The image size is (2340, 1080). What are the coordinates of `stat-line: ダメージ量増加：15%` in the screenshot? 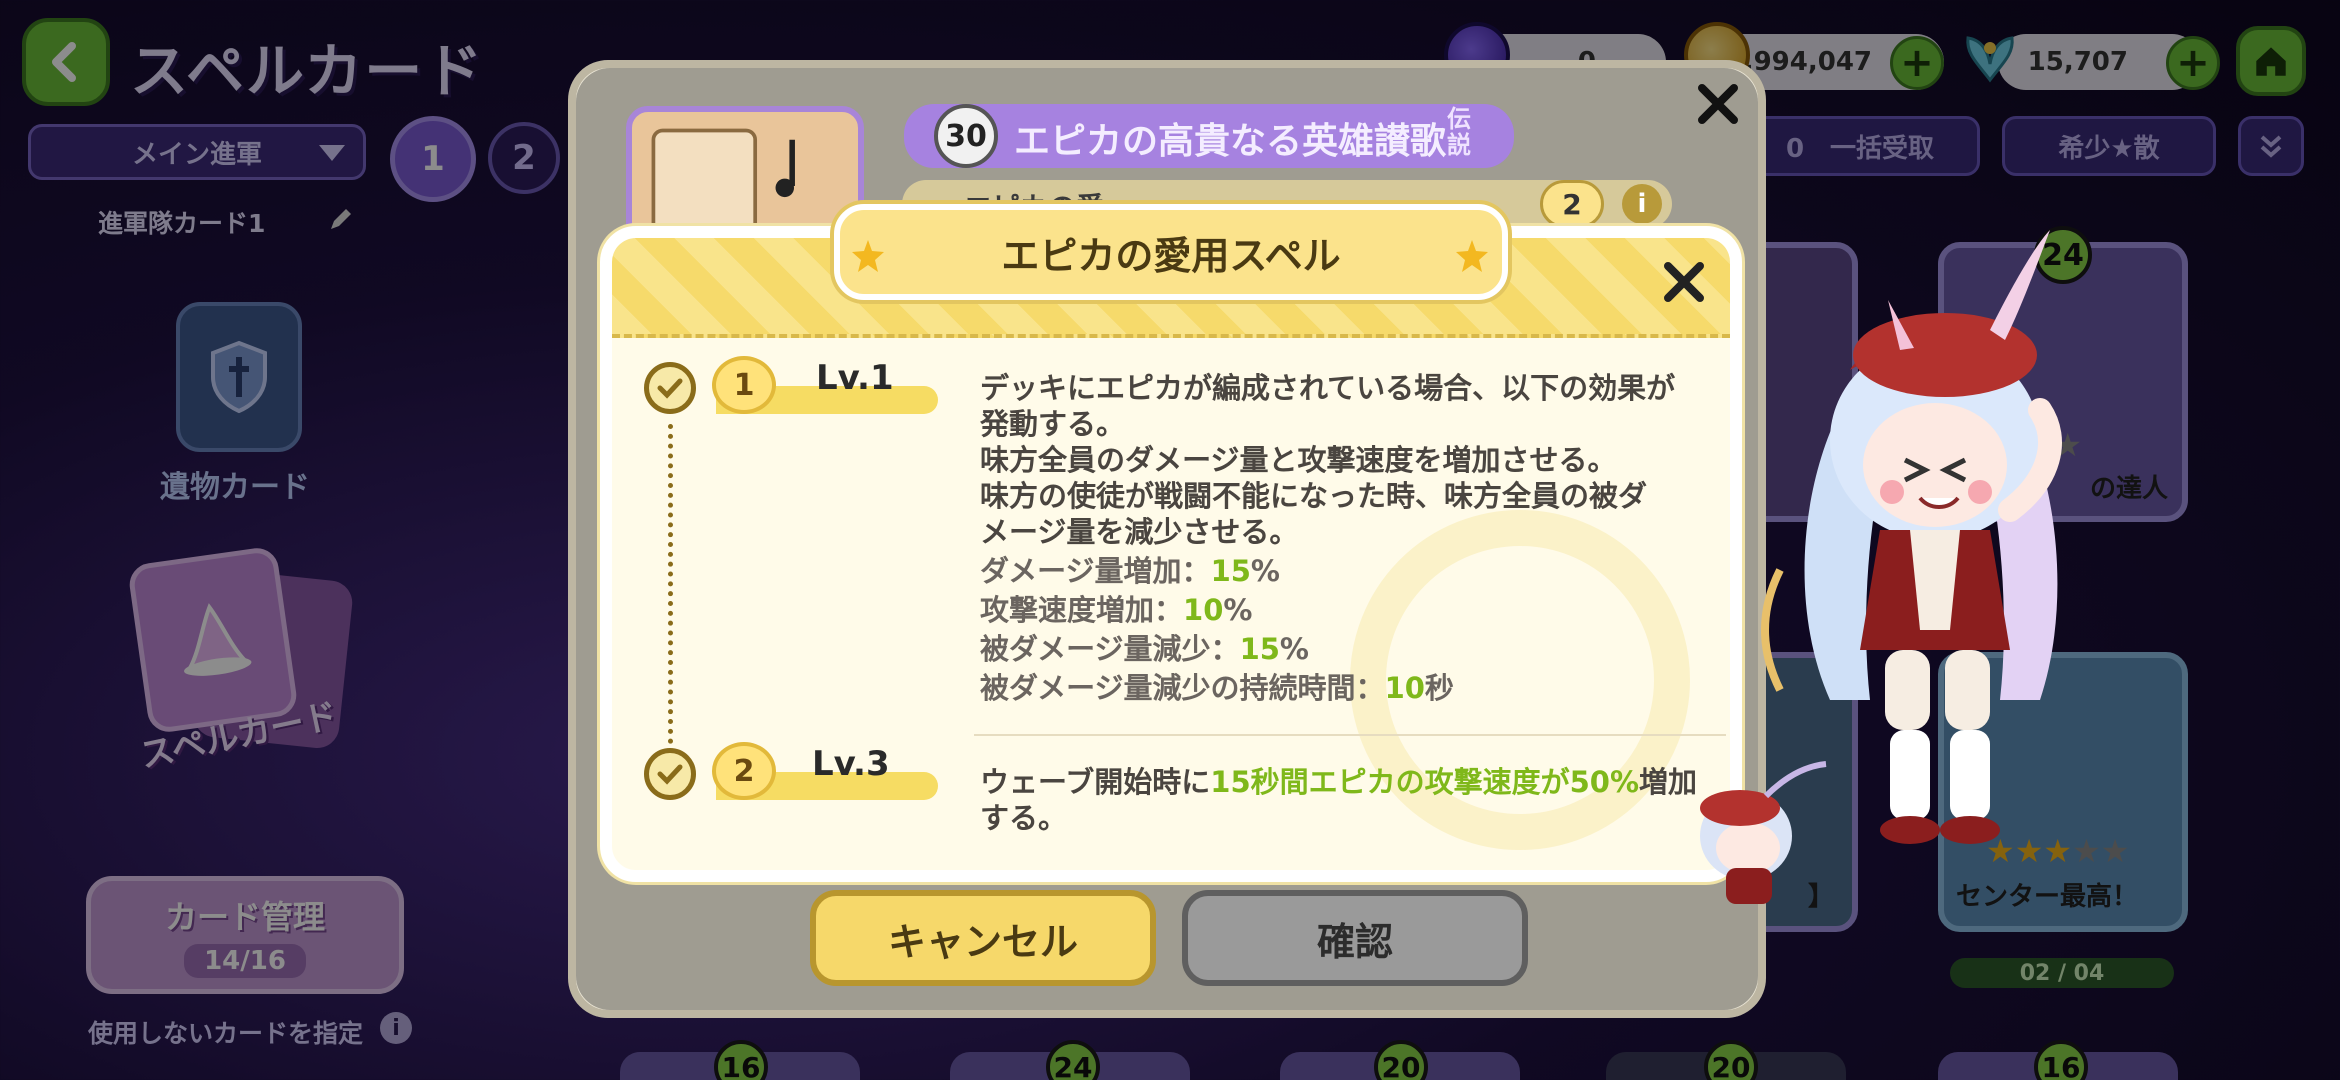 It's located at (1350, 571).